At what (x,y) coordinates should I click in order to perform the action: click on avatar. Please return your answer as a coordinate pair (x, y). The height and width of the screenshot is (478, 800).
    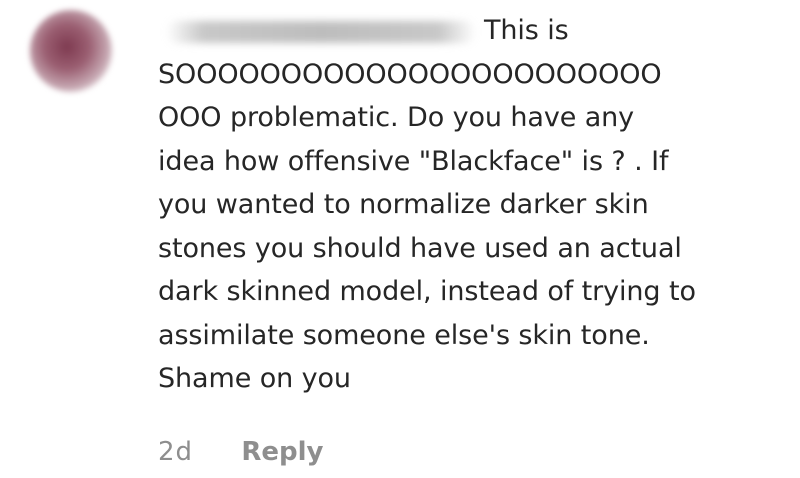
    Looking at the image, I should click on (71, 51).